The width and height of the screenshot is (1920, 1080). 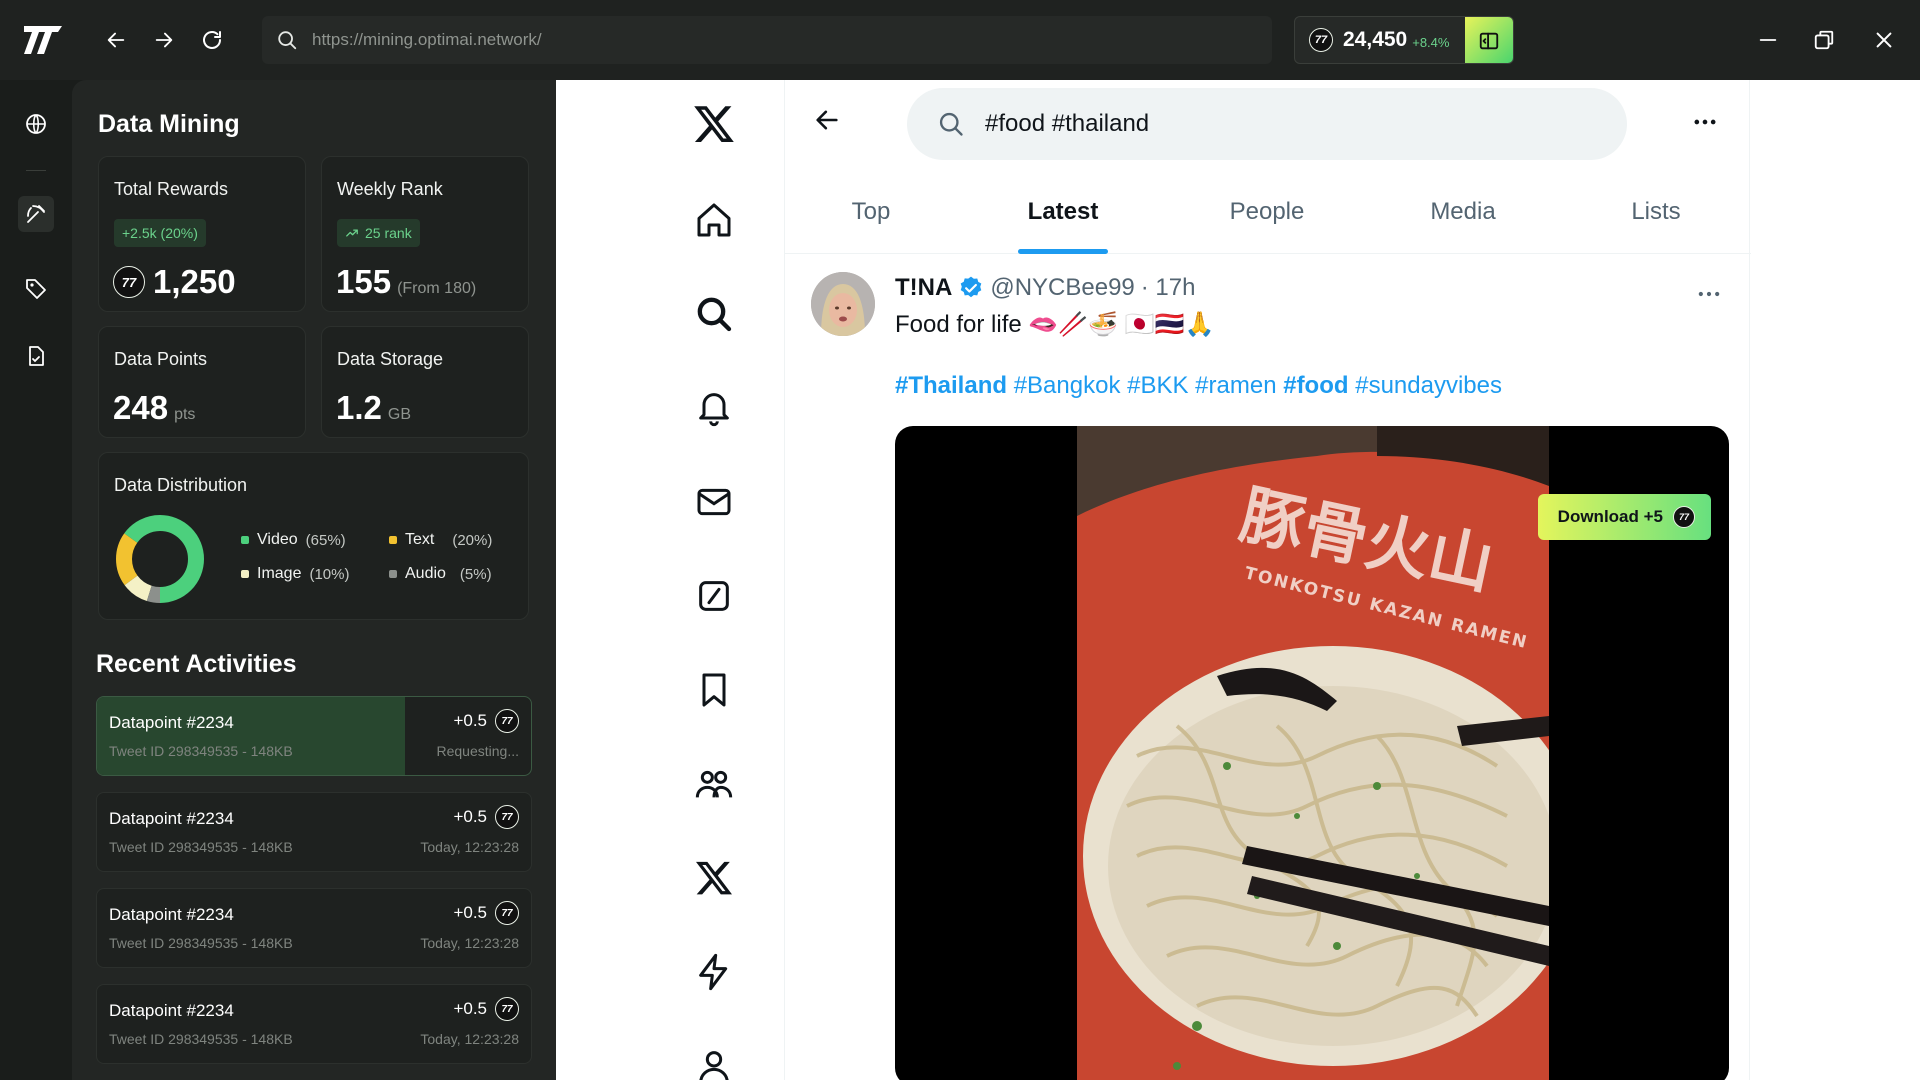 I want to click on rail-tags-button, so click(x=36, y=288).